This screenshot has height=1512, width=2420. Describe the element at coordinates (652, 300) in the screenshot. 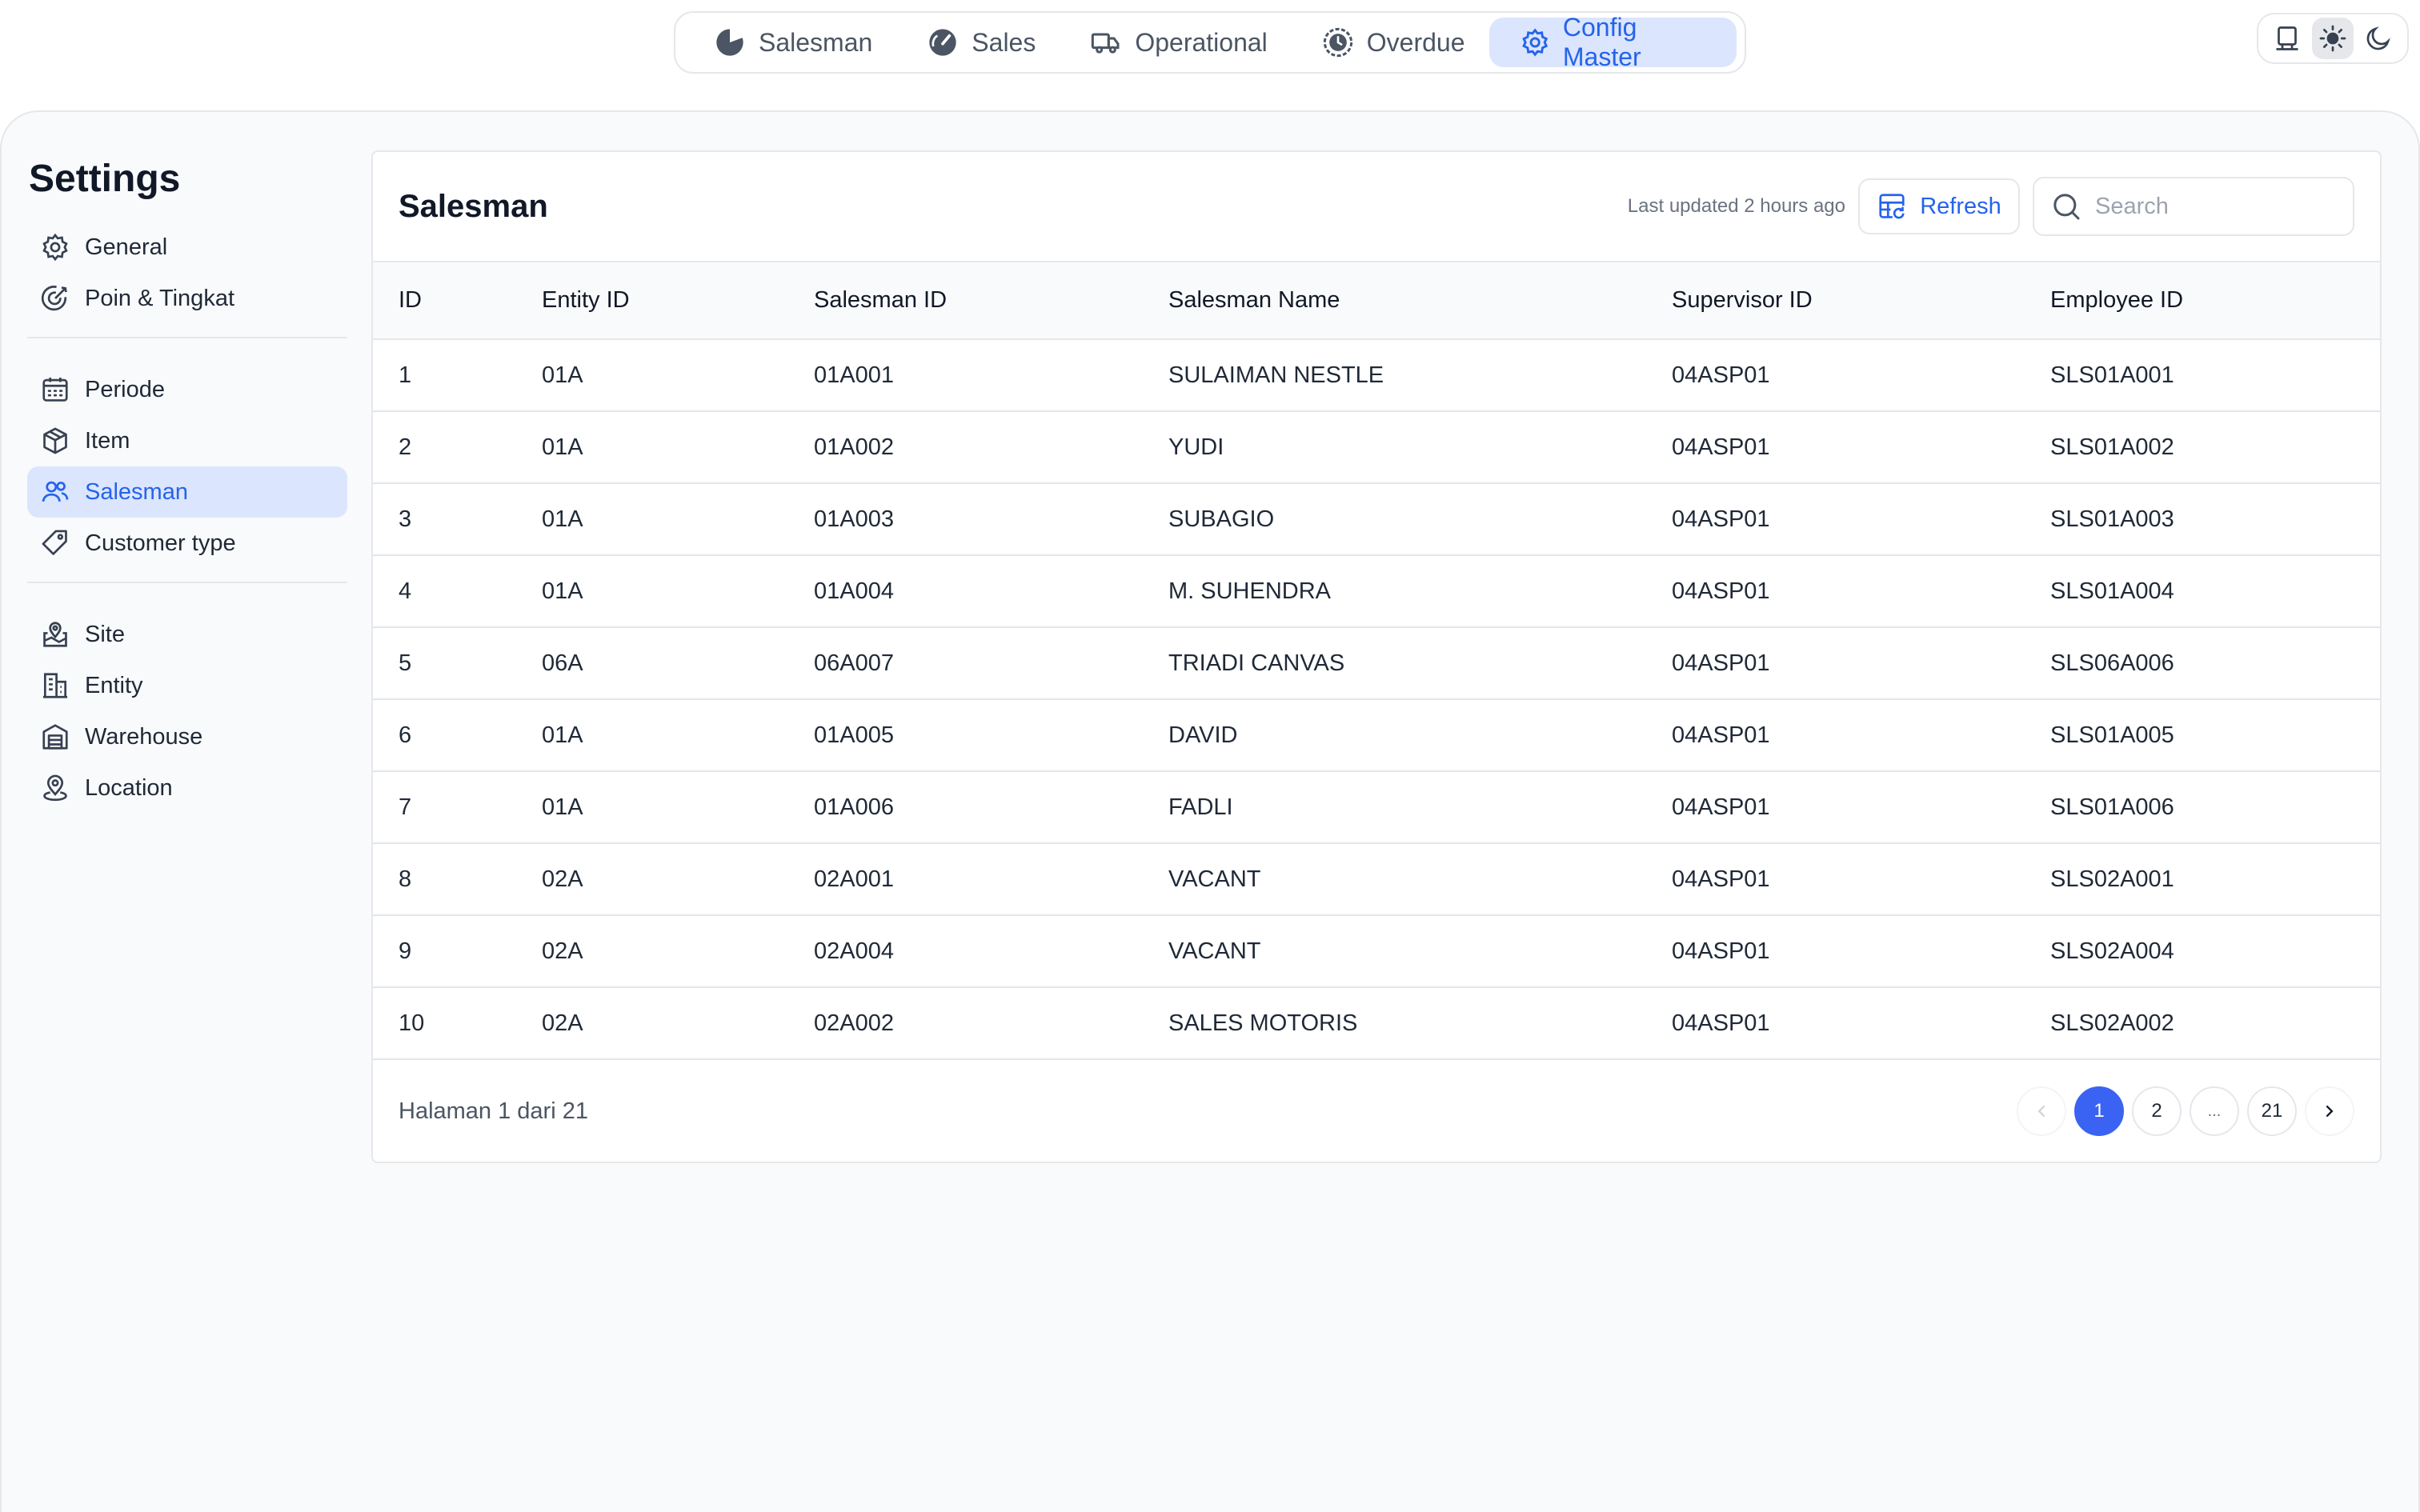

I see `column-header-entity-id: Entity ID` at that location.